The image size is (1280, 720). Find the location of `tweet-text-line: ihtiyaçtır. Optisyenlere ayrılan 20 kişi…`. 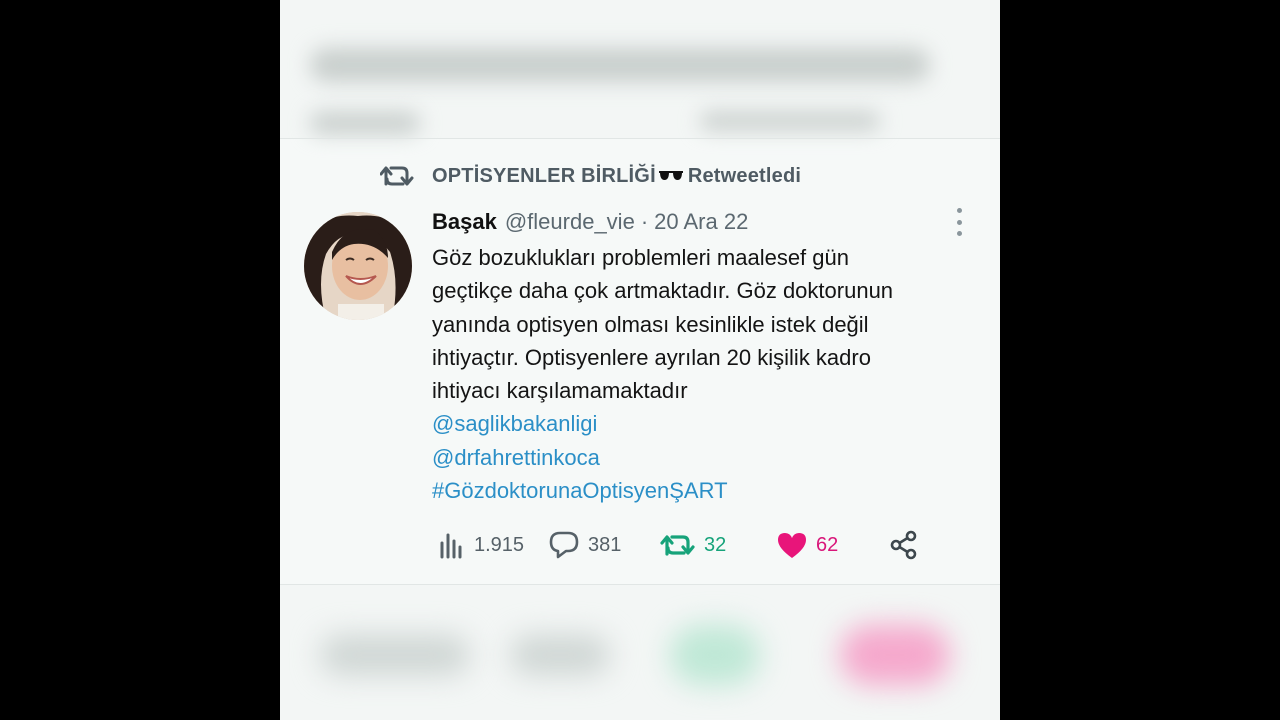

tweet-text-line: ihtiyaçtır. Optisyenlere ayrılan 20 kişi… is located at coordinates (651, 357).